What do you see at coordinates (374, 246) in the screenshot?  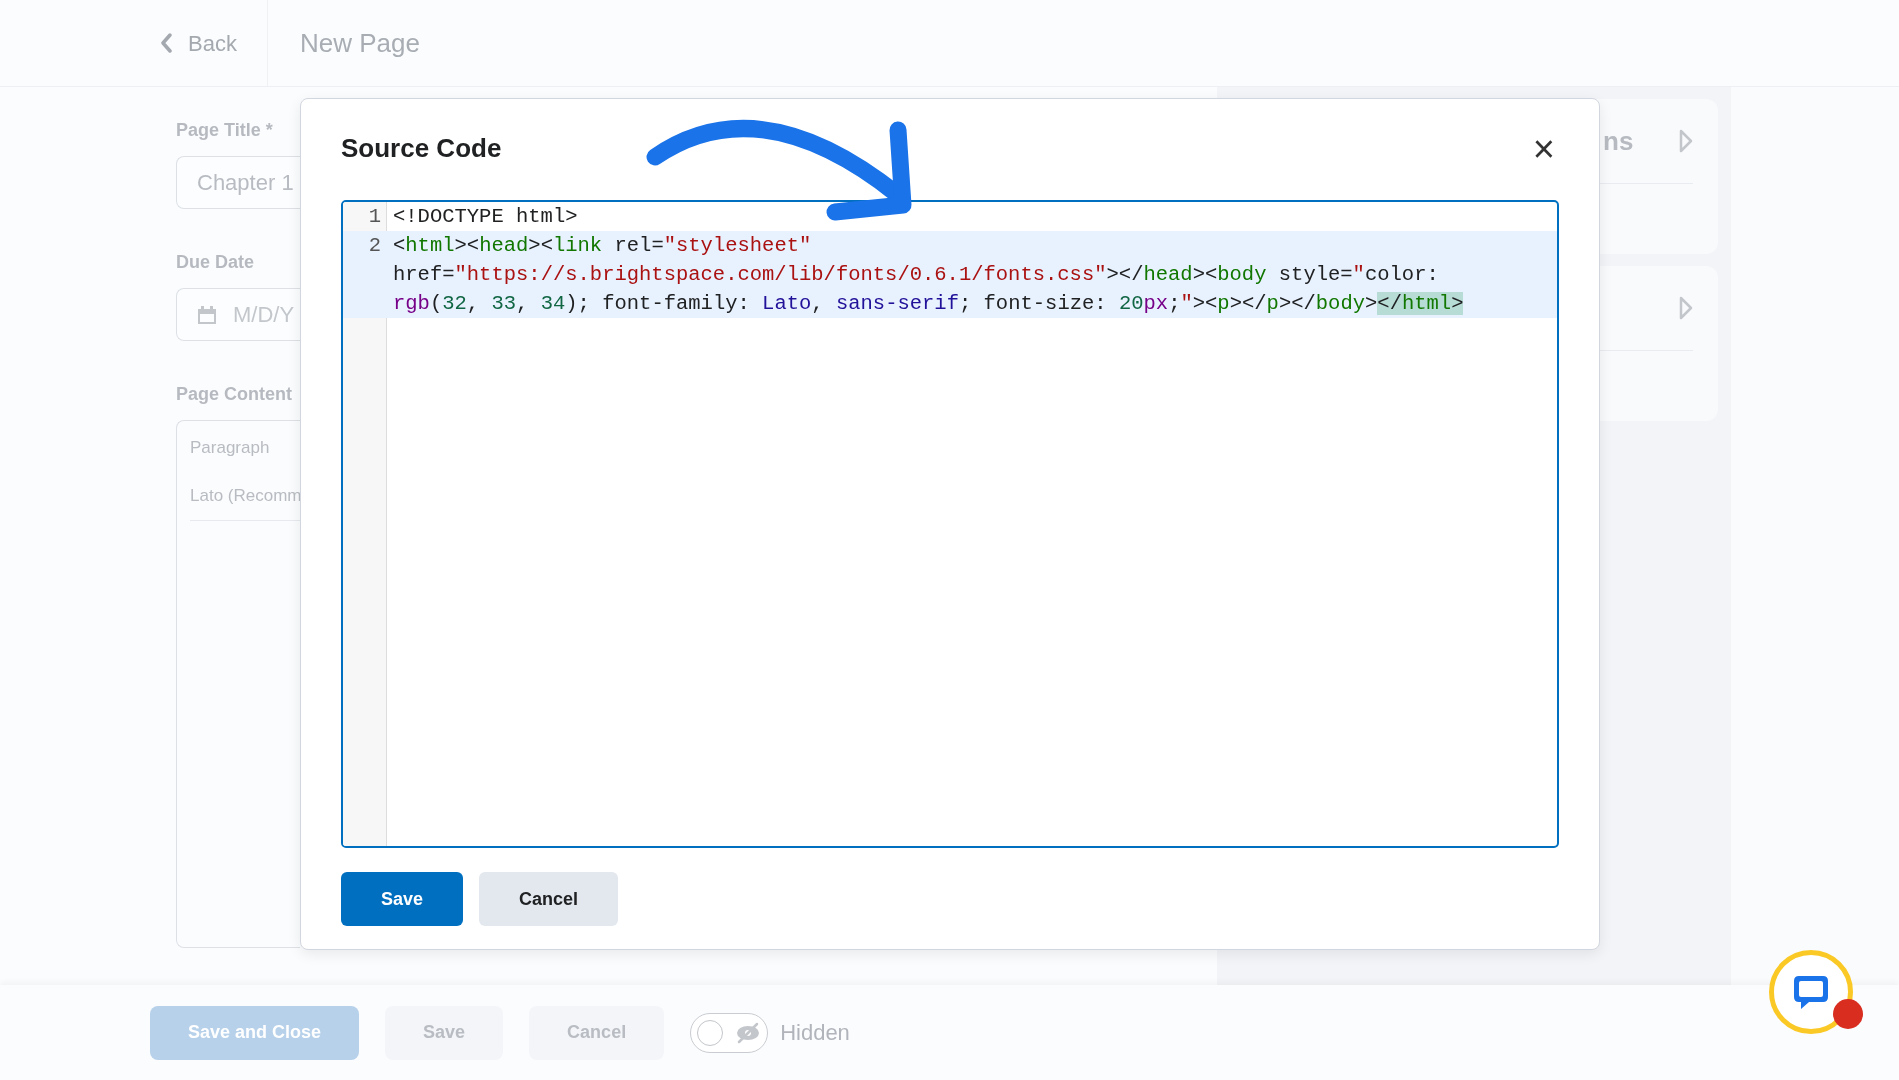 I see `line-number: 2` at bounding box center [374, 246].